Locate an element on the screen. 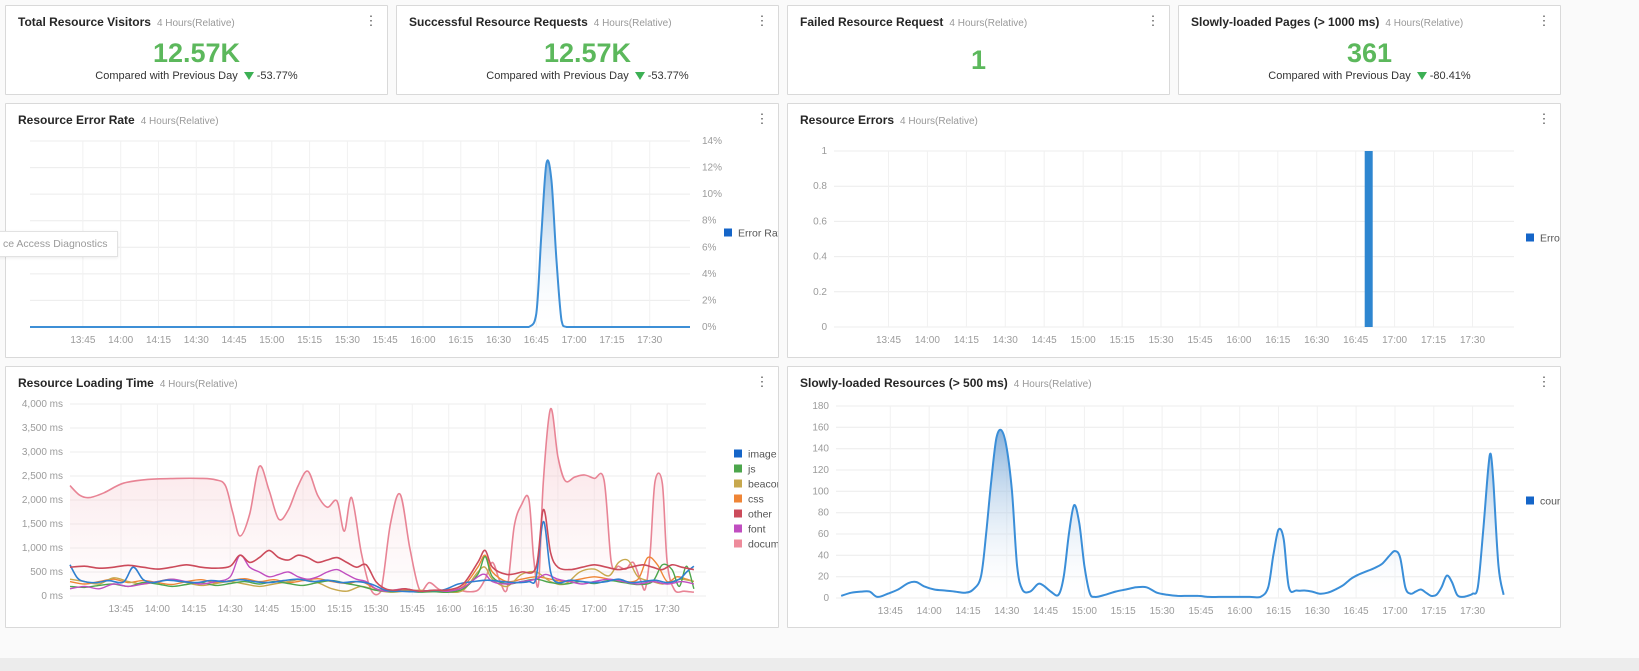 The image size is (1639, 671). svg-text: count is located at coordinates (1550, 502).